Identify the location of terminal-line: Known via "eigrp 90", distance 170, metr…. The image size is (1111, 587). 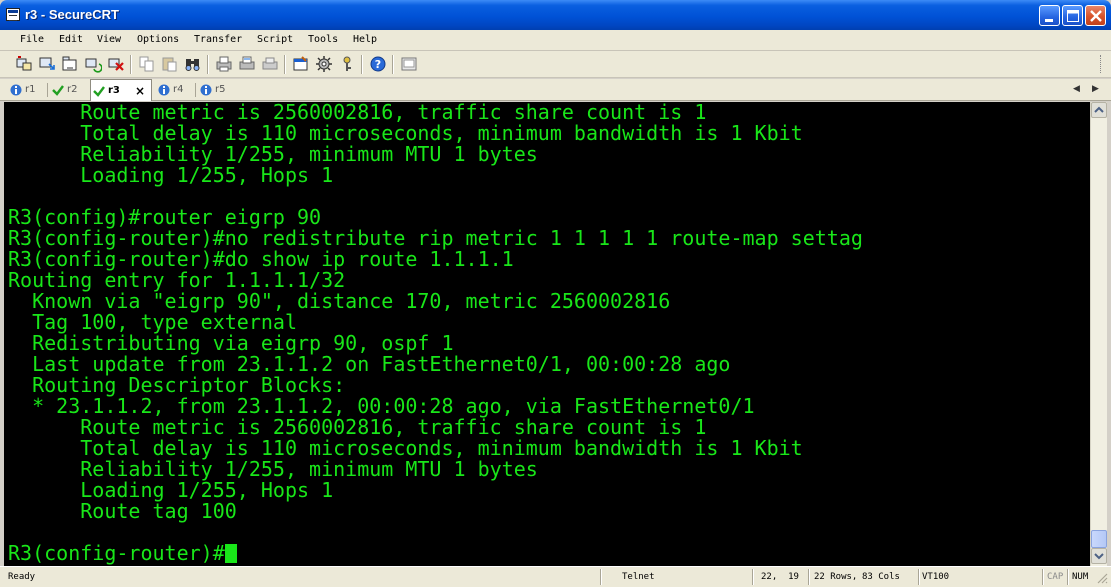
(339, 301).